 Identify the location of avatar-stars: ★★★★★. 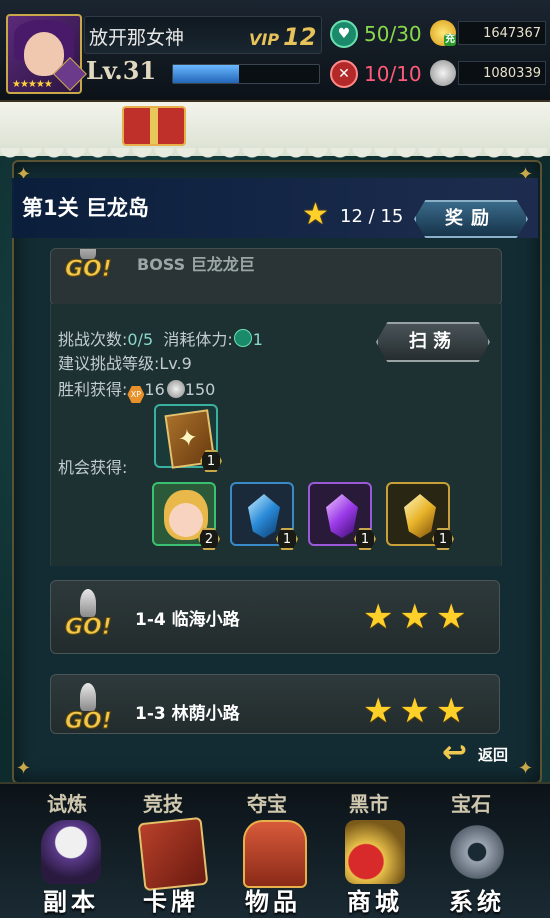
(32, 84).